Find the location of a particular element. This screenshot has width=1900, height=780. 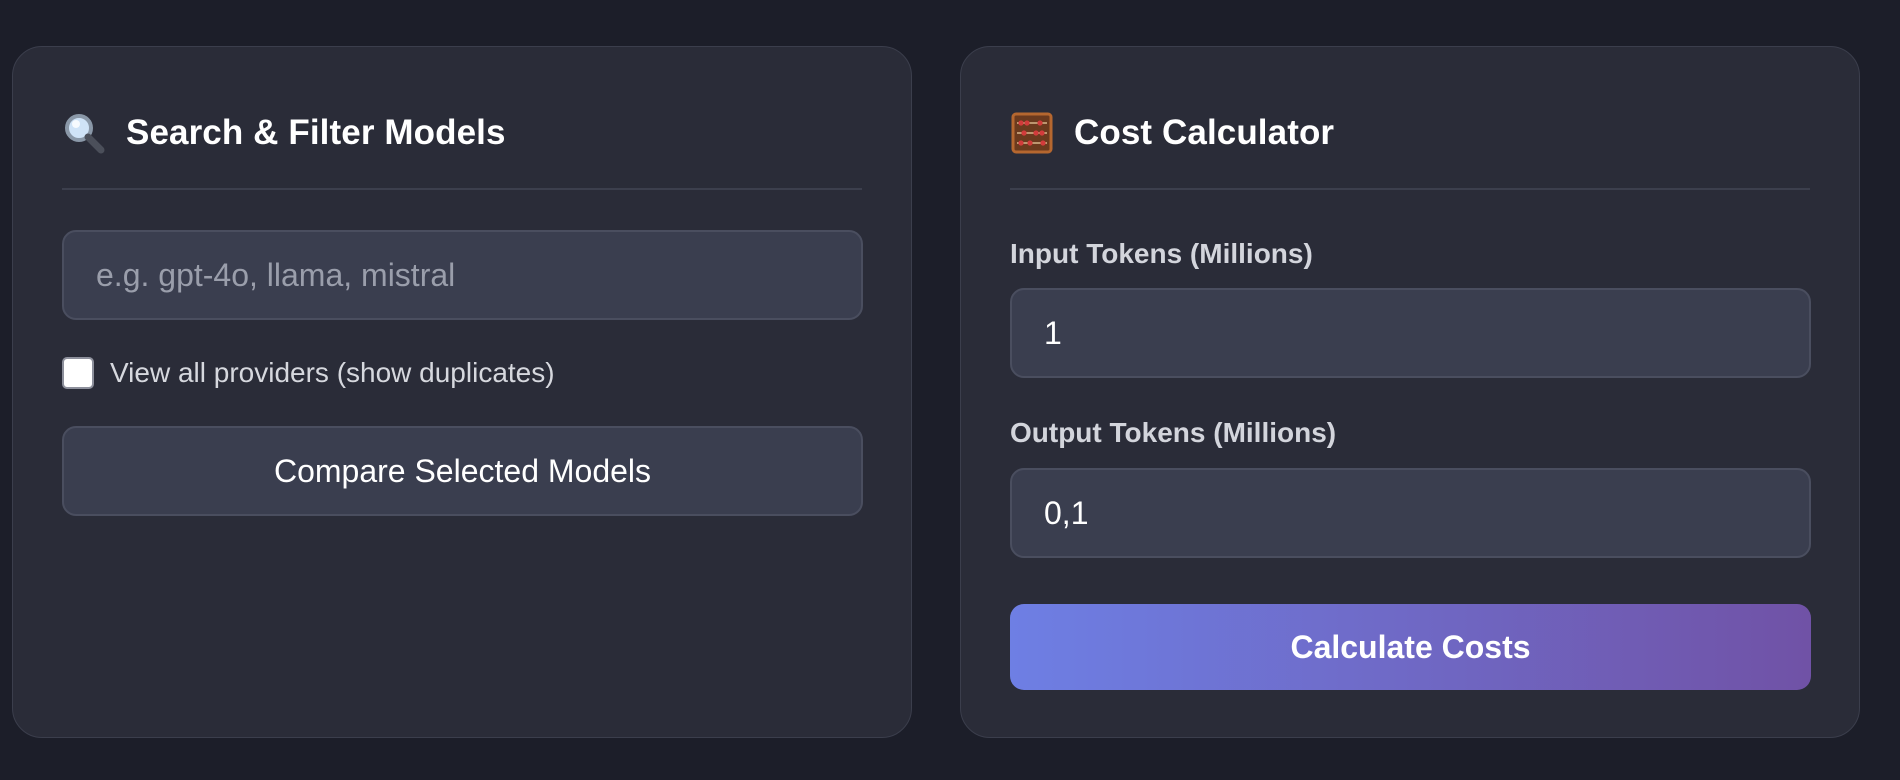

view-all-providers-row: View all providers (show duplicates) is located at coordinates (308, 373).